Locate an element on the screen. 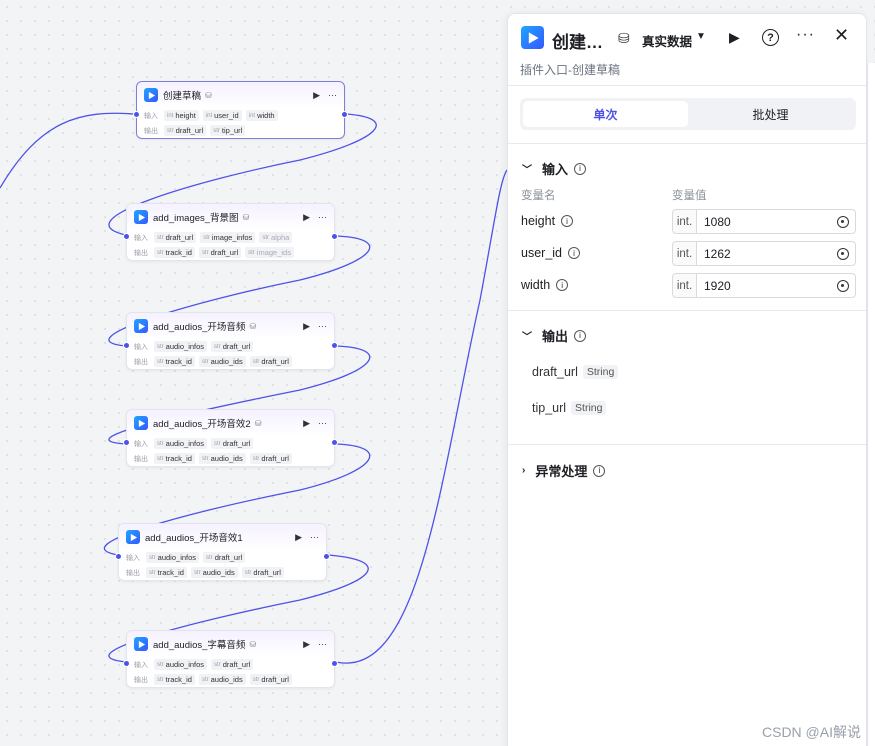  section-title: 异常处理 is located at coordinates (561, 471).